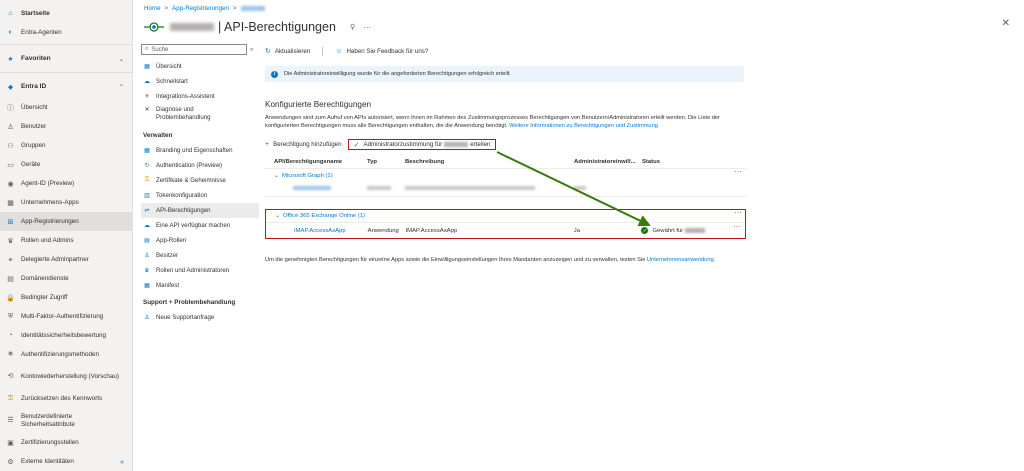 The height and width of the screenshot is (471, 1024). What do you see at coordinates (681, 260) in the screenshot?
I see `enterprise-app-link: Unternehmensanwendung.` at bounding box center [681, 260].